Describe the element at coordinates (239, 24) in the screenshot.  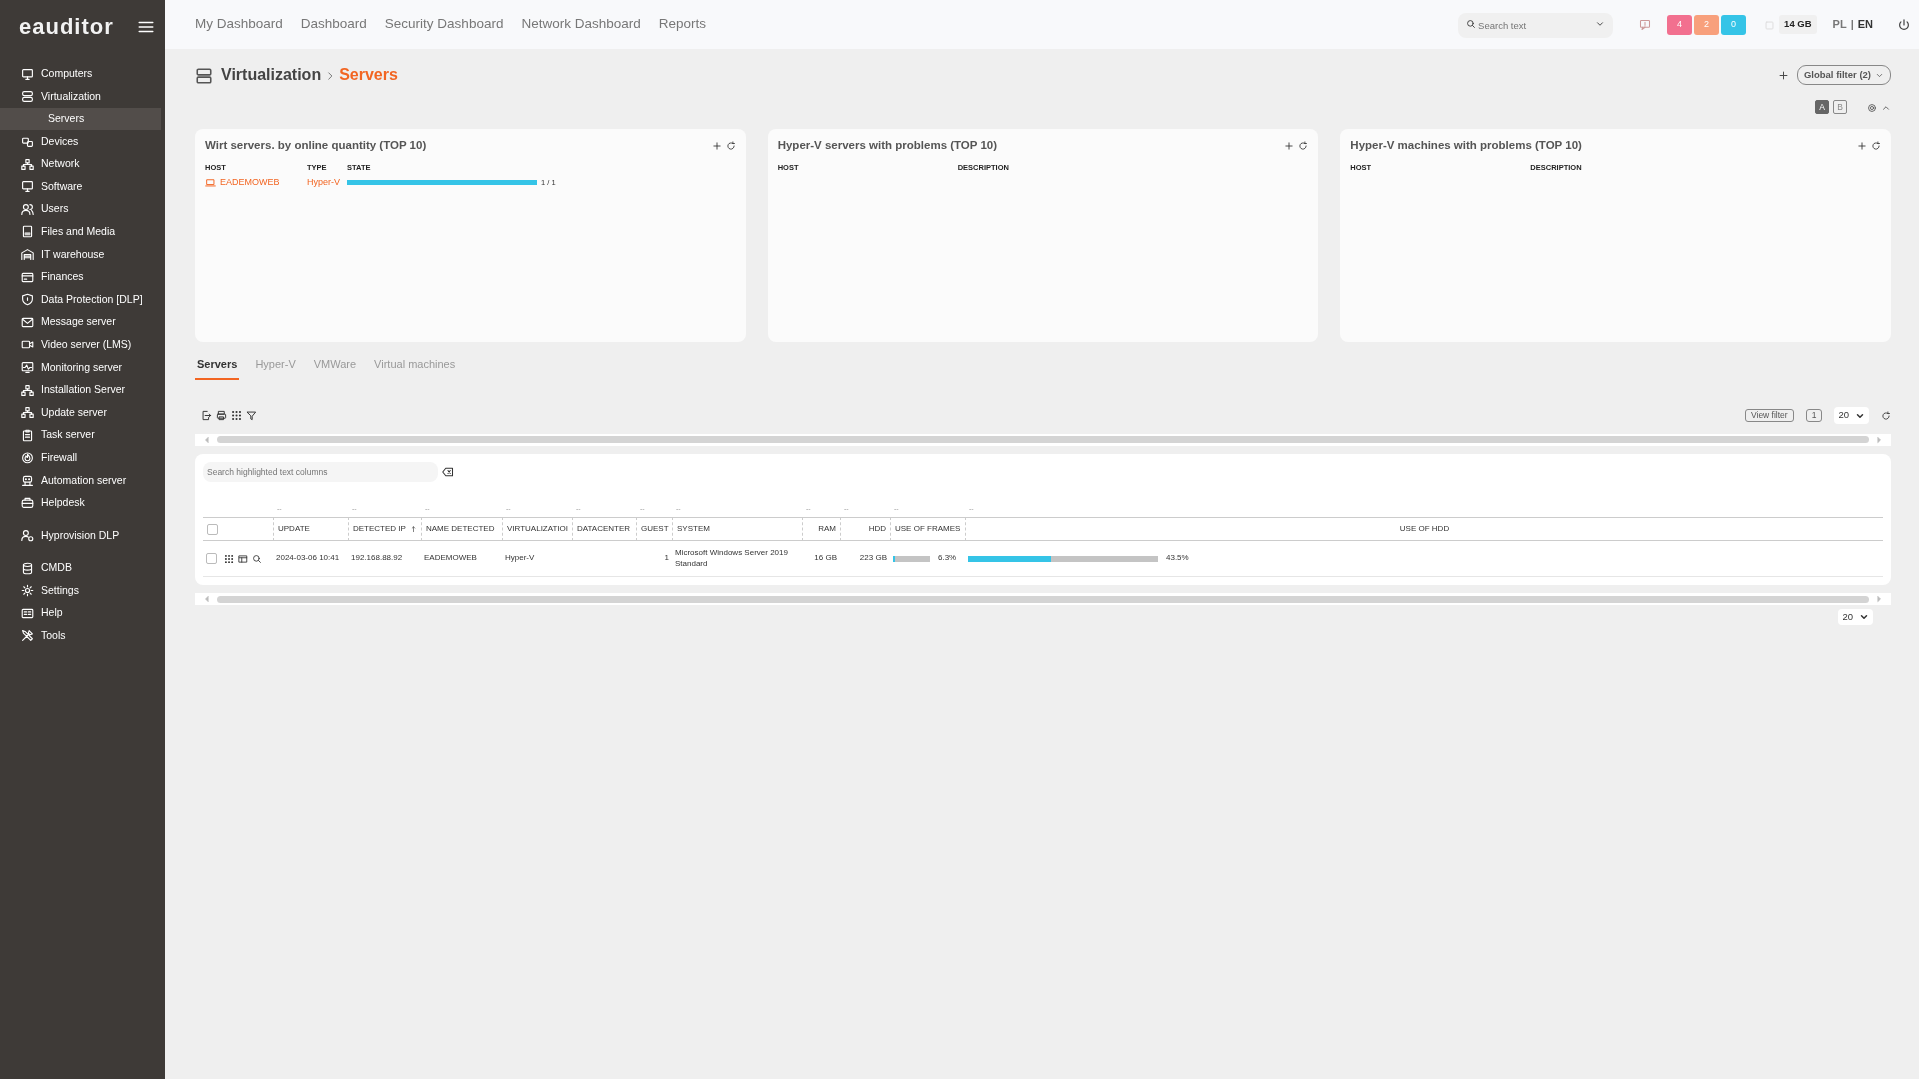
I see `nav-link: My Dashboard` at that location.